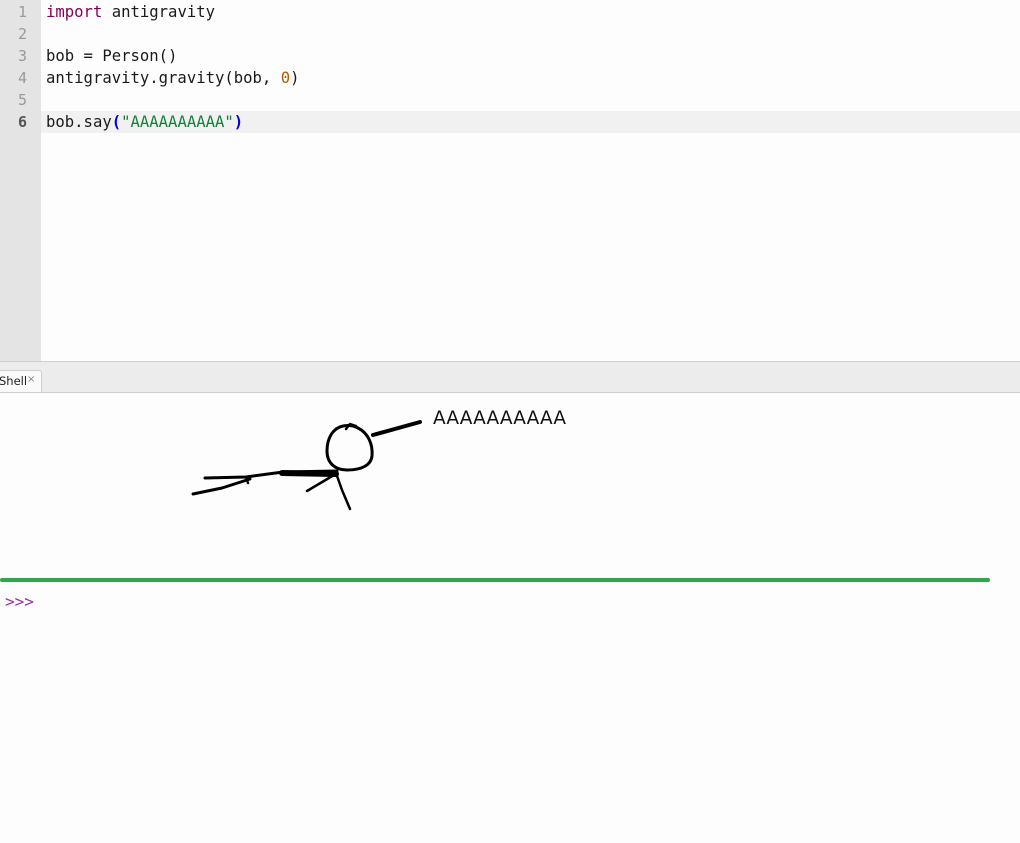 The width and height of the screenshot is (1020, 843). I want to click on code-line-3: bob = Person(), so click(111, 56).